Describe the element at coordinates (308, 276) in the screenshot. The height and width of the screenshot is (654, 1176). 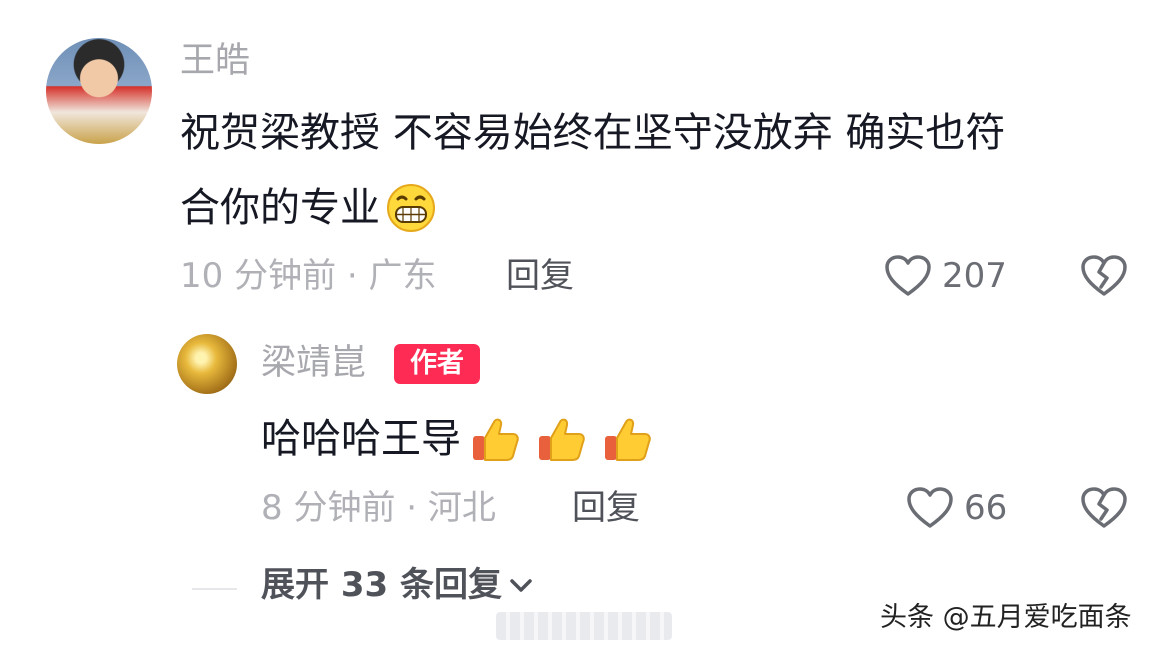
I see `comment-time-location: 10 分钟前 · 广东` at that location.